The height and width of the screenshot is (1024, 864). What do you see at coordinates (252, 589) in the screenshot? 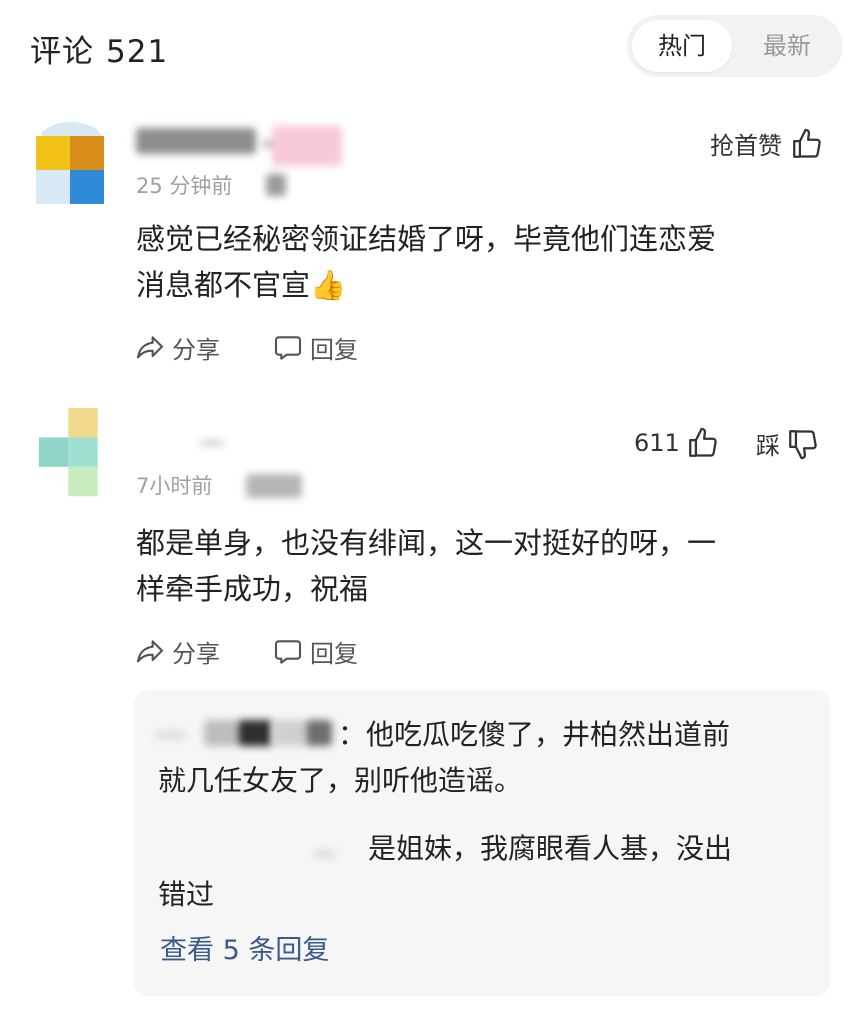
I see `comment-text-line: 样牵手成功，祝福` at bounding box center [252, 589].